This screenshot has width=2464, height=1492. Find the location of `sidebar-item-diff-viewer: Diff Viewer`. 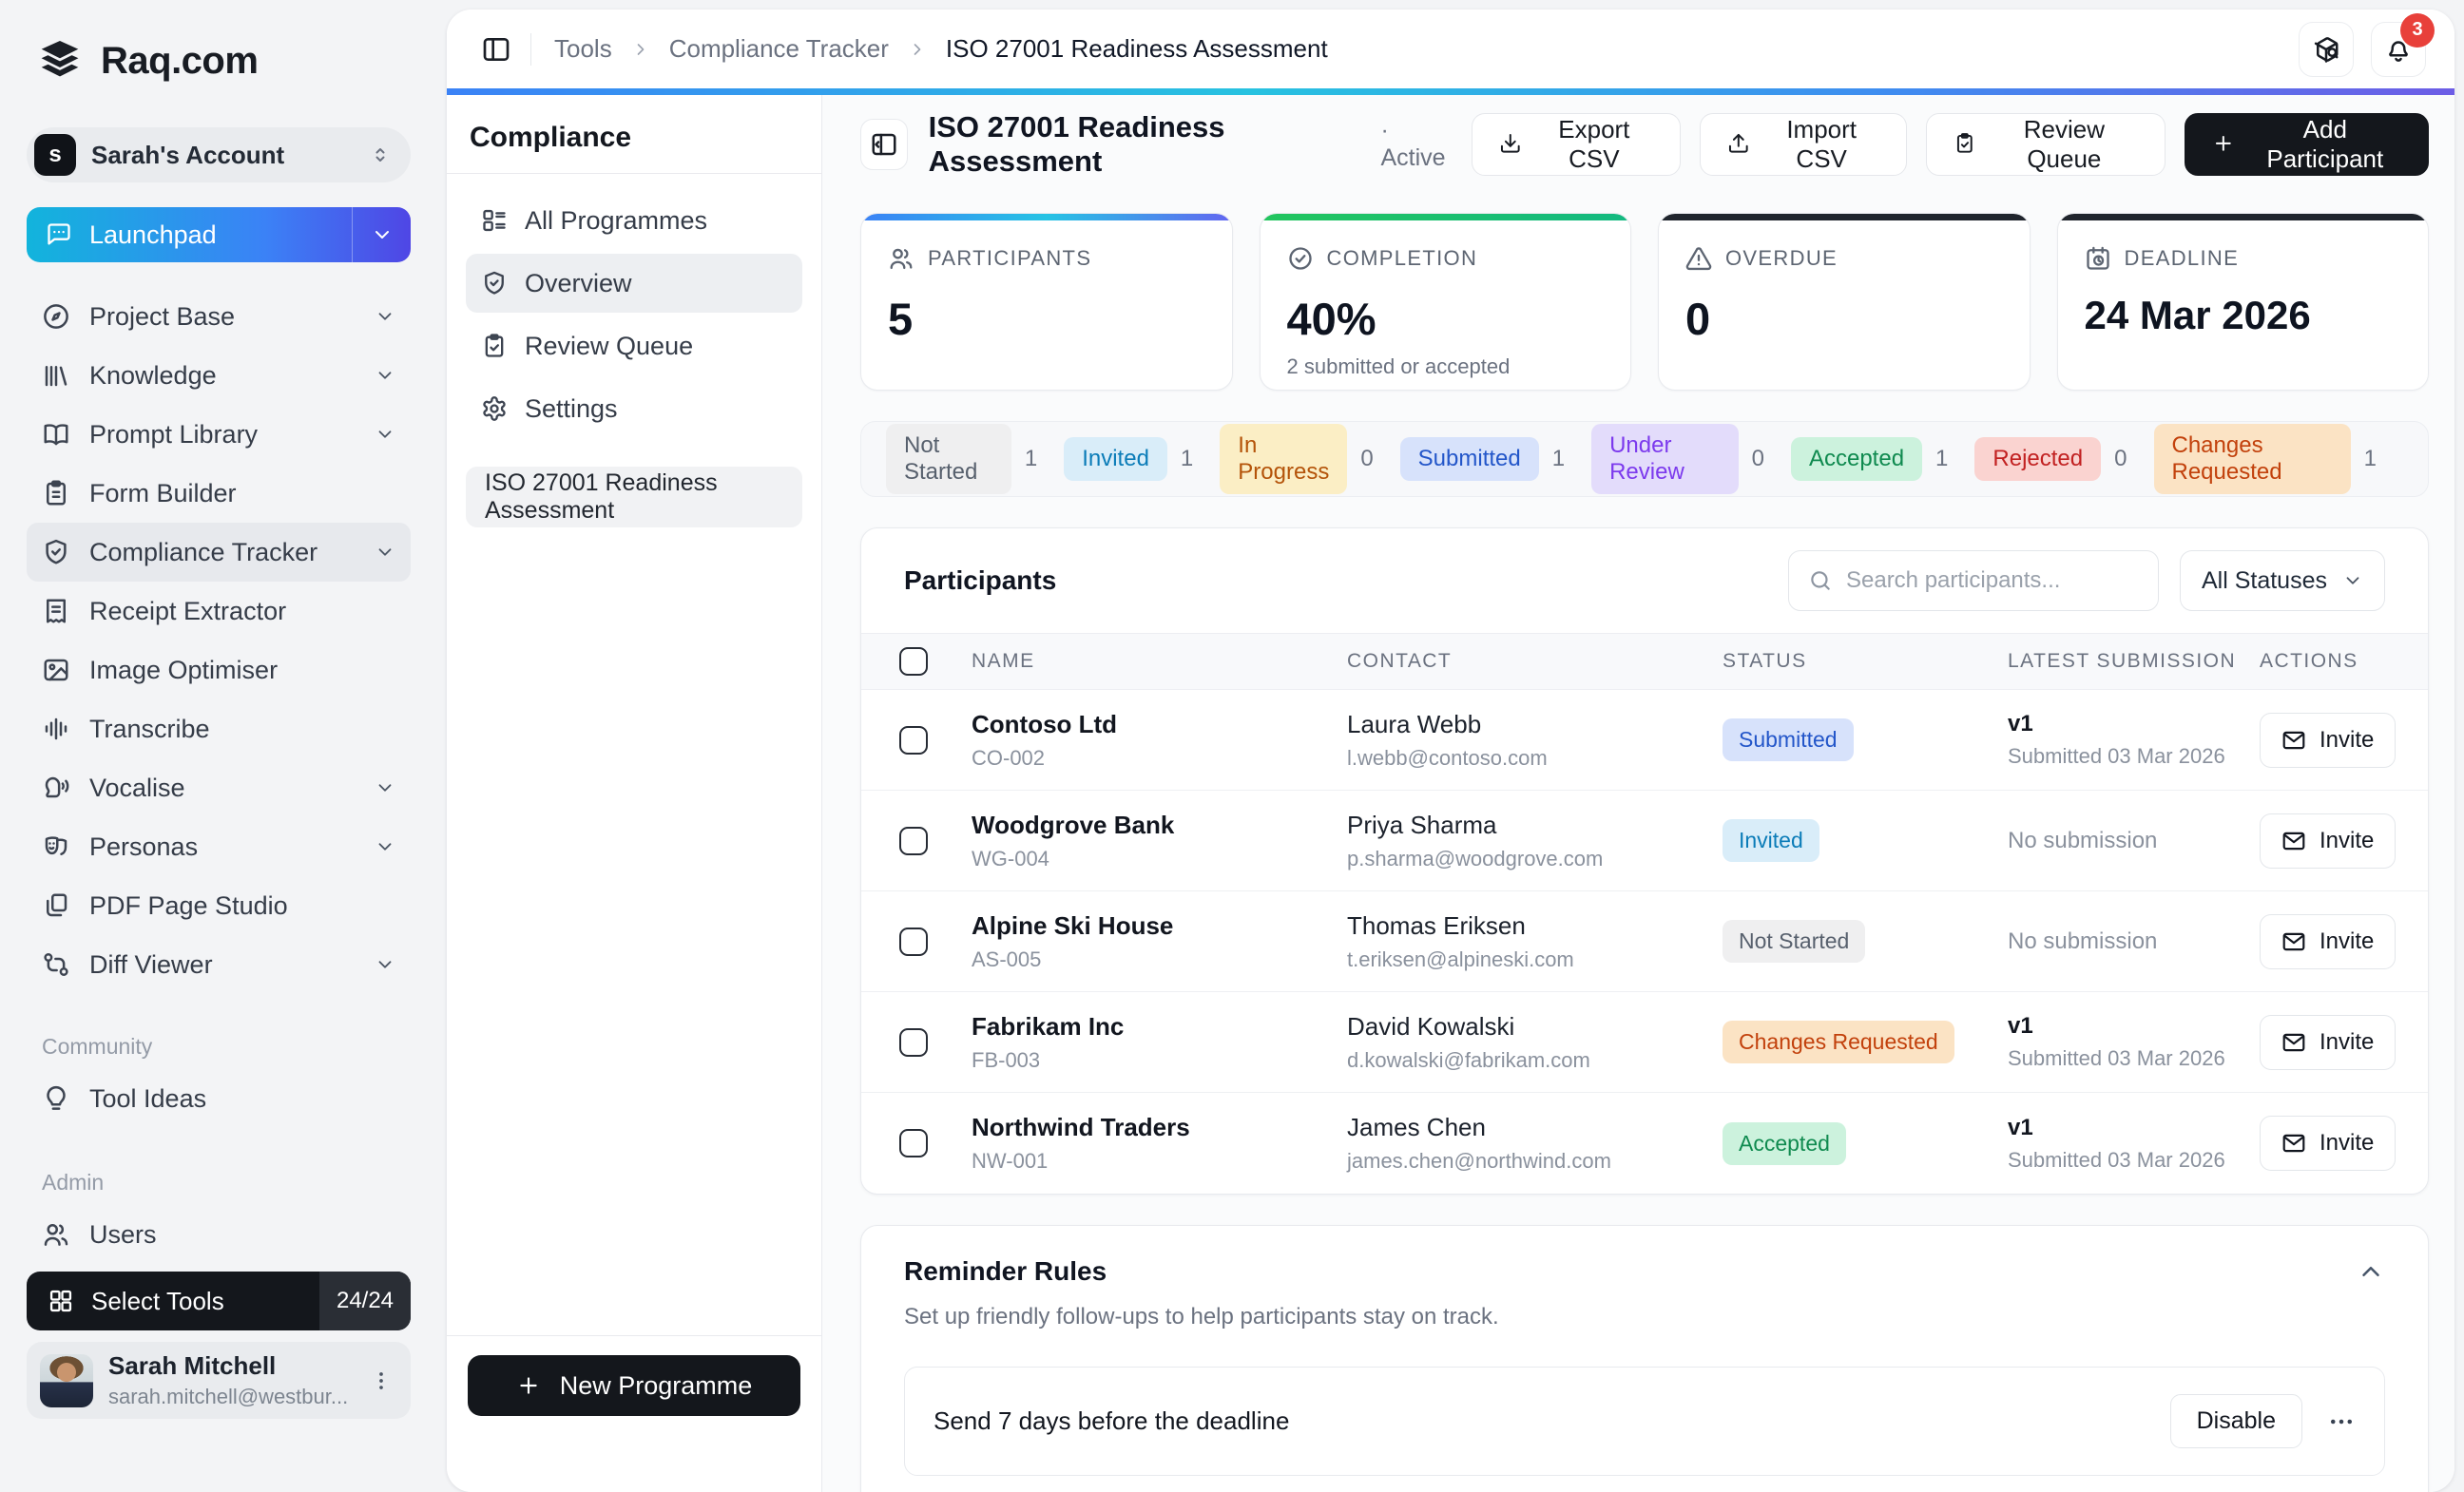

sidebar-item-diff-viewer: Diff Viewer is located at coordinates (219, 964).